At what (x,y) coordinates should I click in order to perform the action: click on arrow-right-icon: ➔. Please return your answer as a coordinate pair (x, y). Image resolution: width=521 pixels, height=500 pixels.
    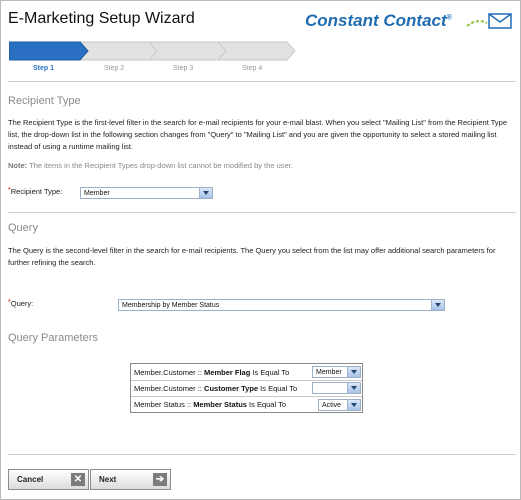
    Looking at the image, I should click on (160, 479).